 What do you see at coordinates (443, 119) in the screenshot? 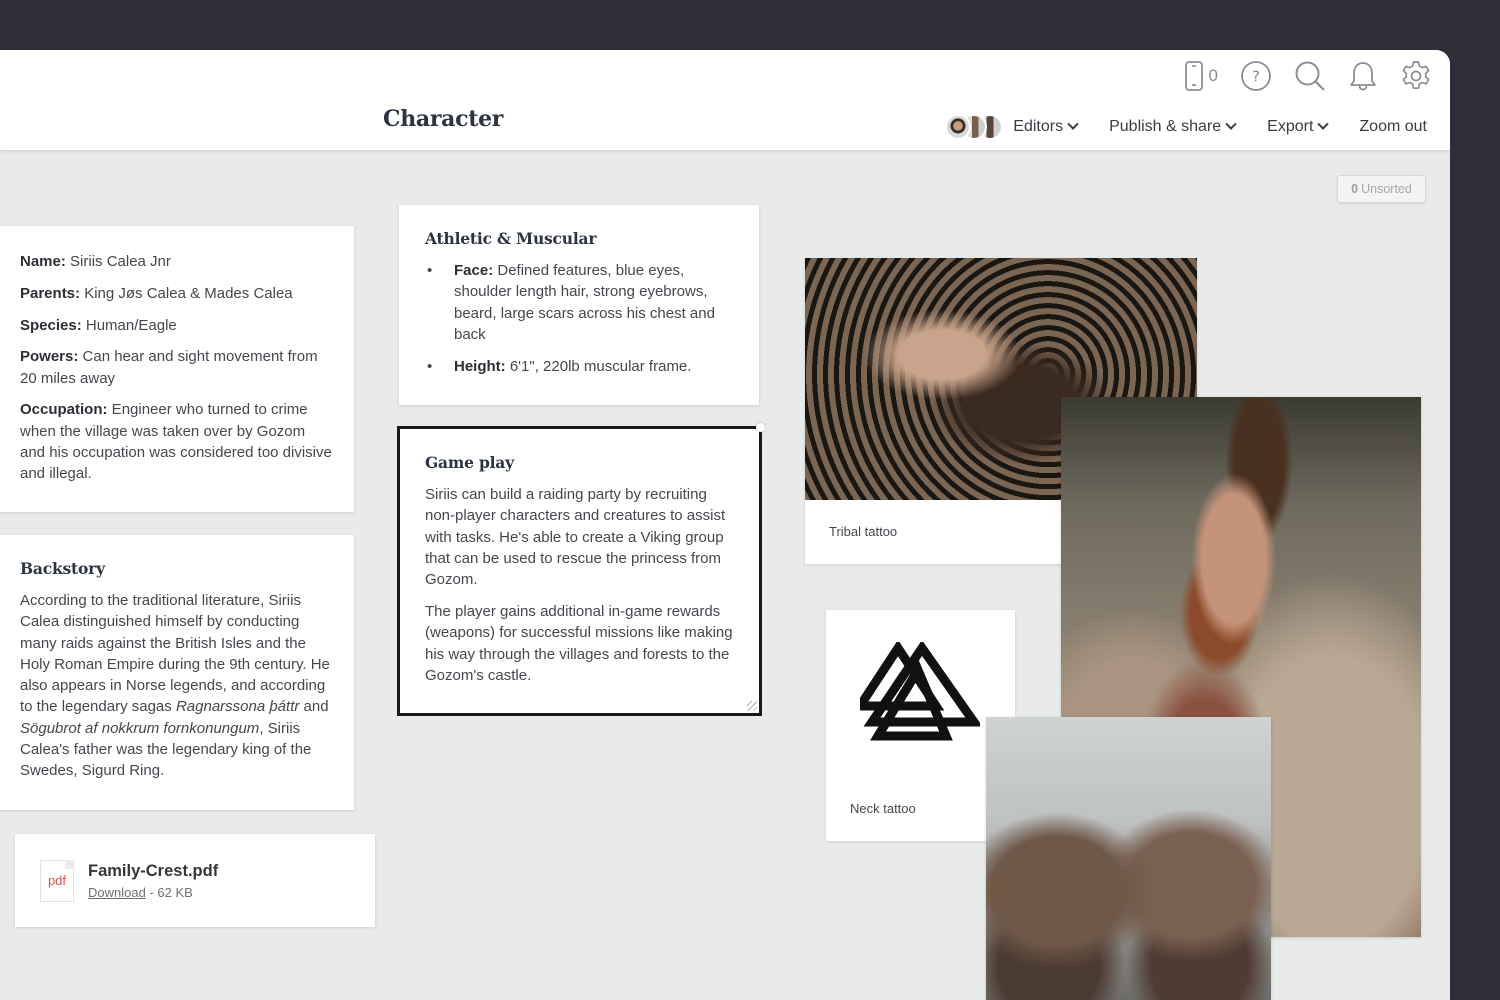
I see `page-title: Character` at bounding box center [443, 119].